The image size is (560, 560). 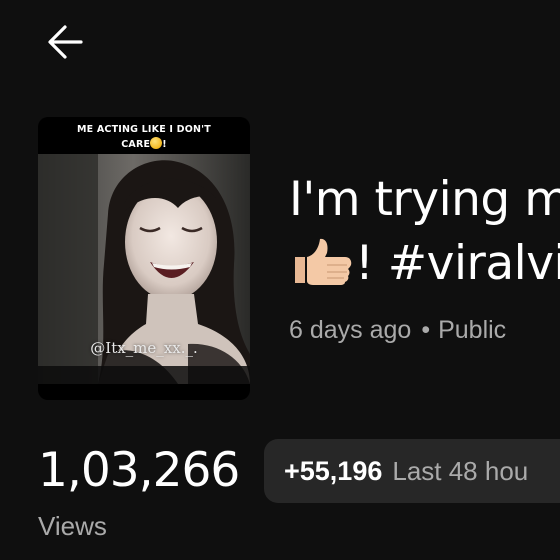 What do you see at coordinates (72, 526) in the screenshot?
I see `views-label: Views` at bounding box center [72, 526].